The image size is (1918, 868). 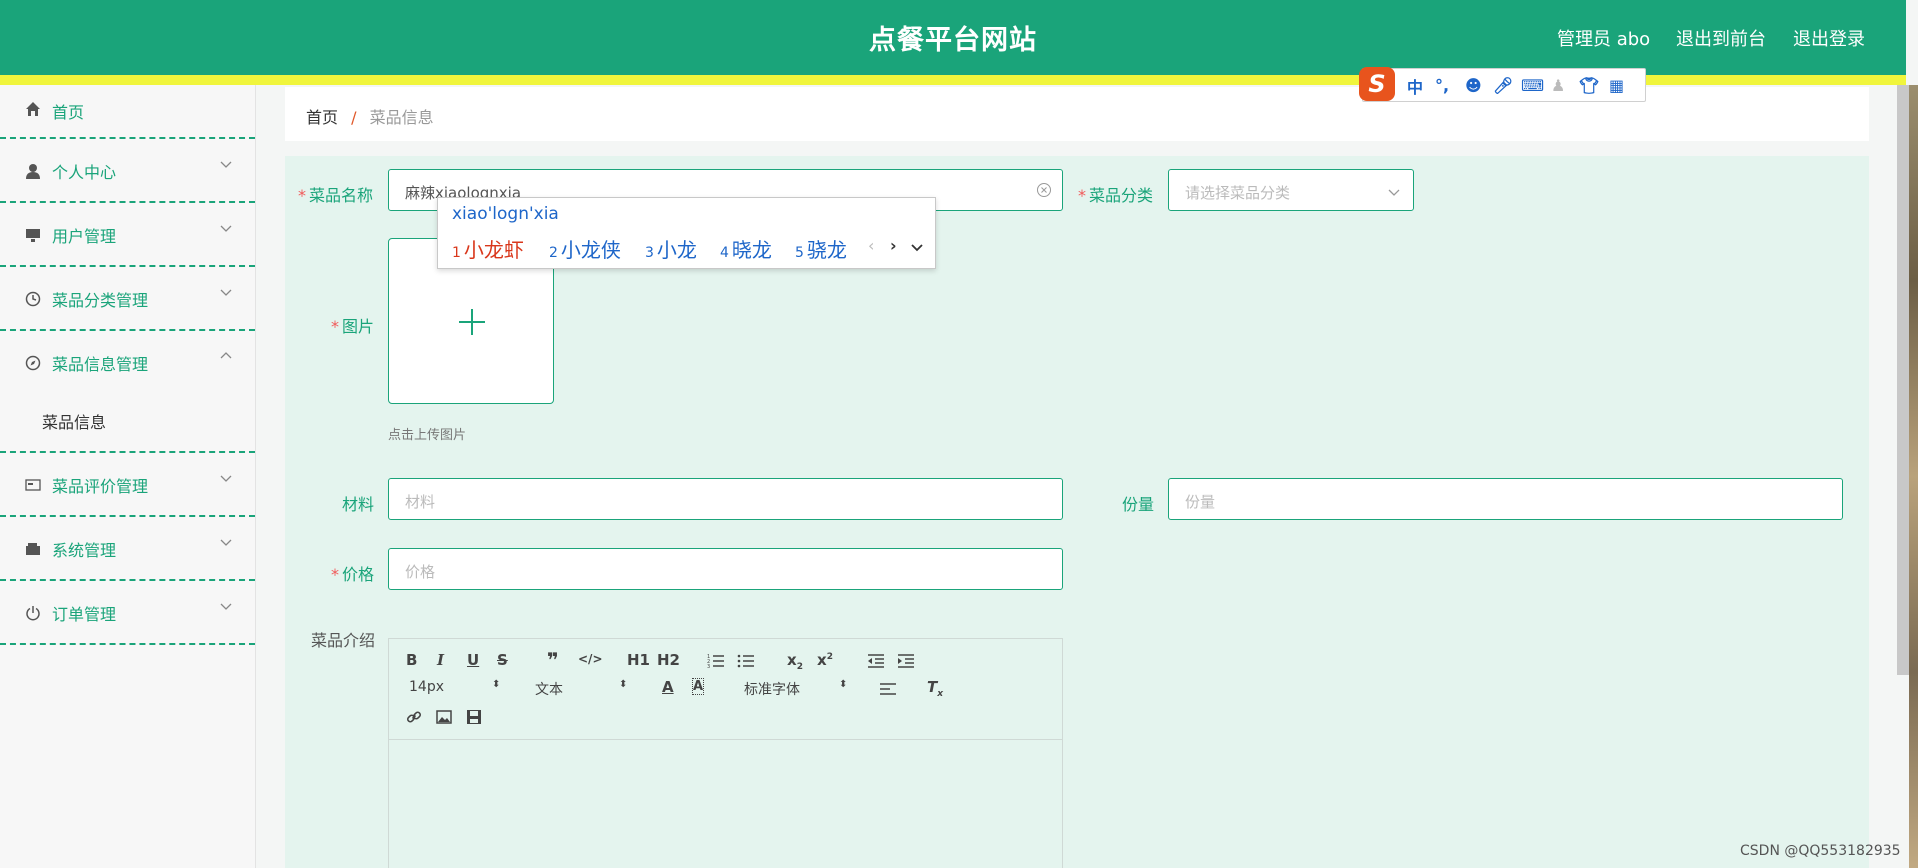 I want to click on sidebar-subitem-dish-info: 菜品信息, so click(x=74, y=421).